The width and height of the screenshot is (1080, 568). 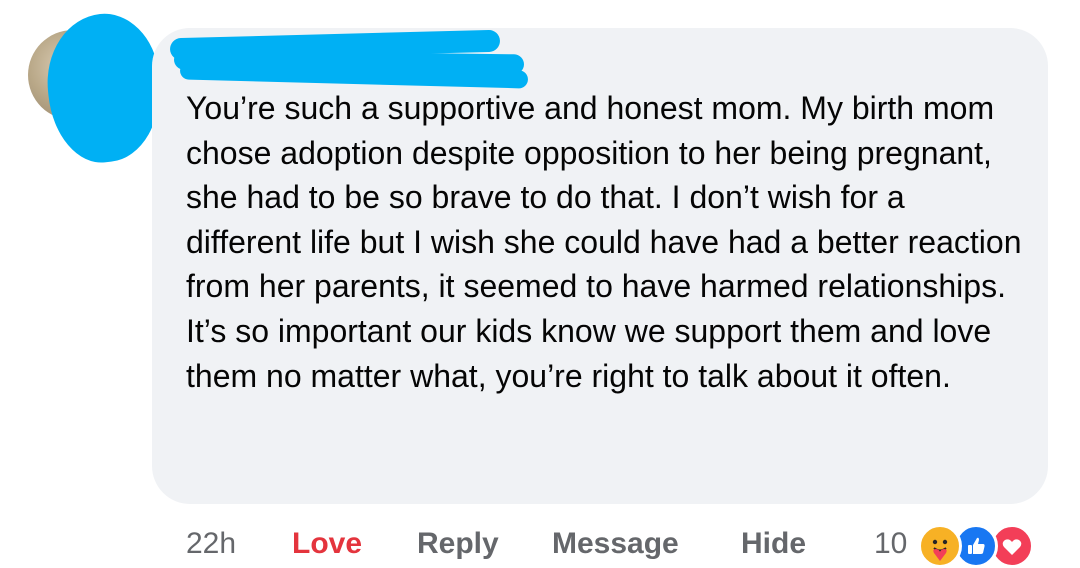 What do you see at coordinates (890, 544) in the screenshot?
I see `reaction-count: 10` at bounding box center [890, 544].